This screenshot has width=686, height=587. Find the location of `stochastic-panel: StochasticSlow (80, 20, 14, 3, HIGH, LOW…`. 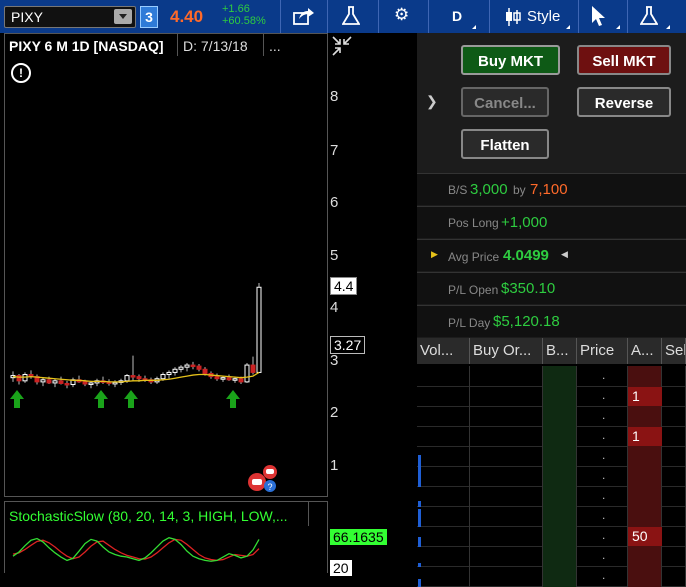

stochastic-panel: StochasticSlow (80, 20, 14, 3, HIGH, LOW… is located at coordinates (166, 537).